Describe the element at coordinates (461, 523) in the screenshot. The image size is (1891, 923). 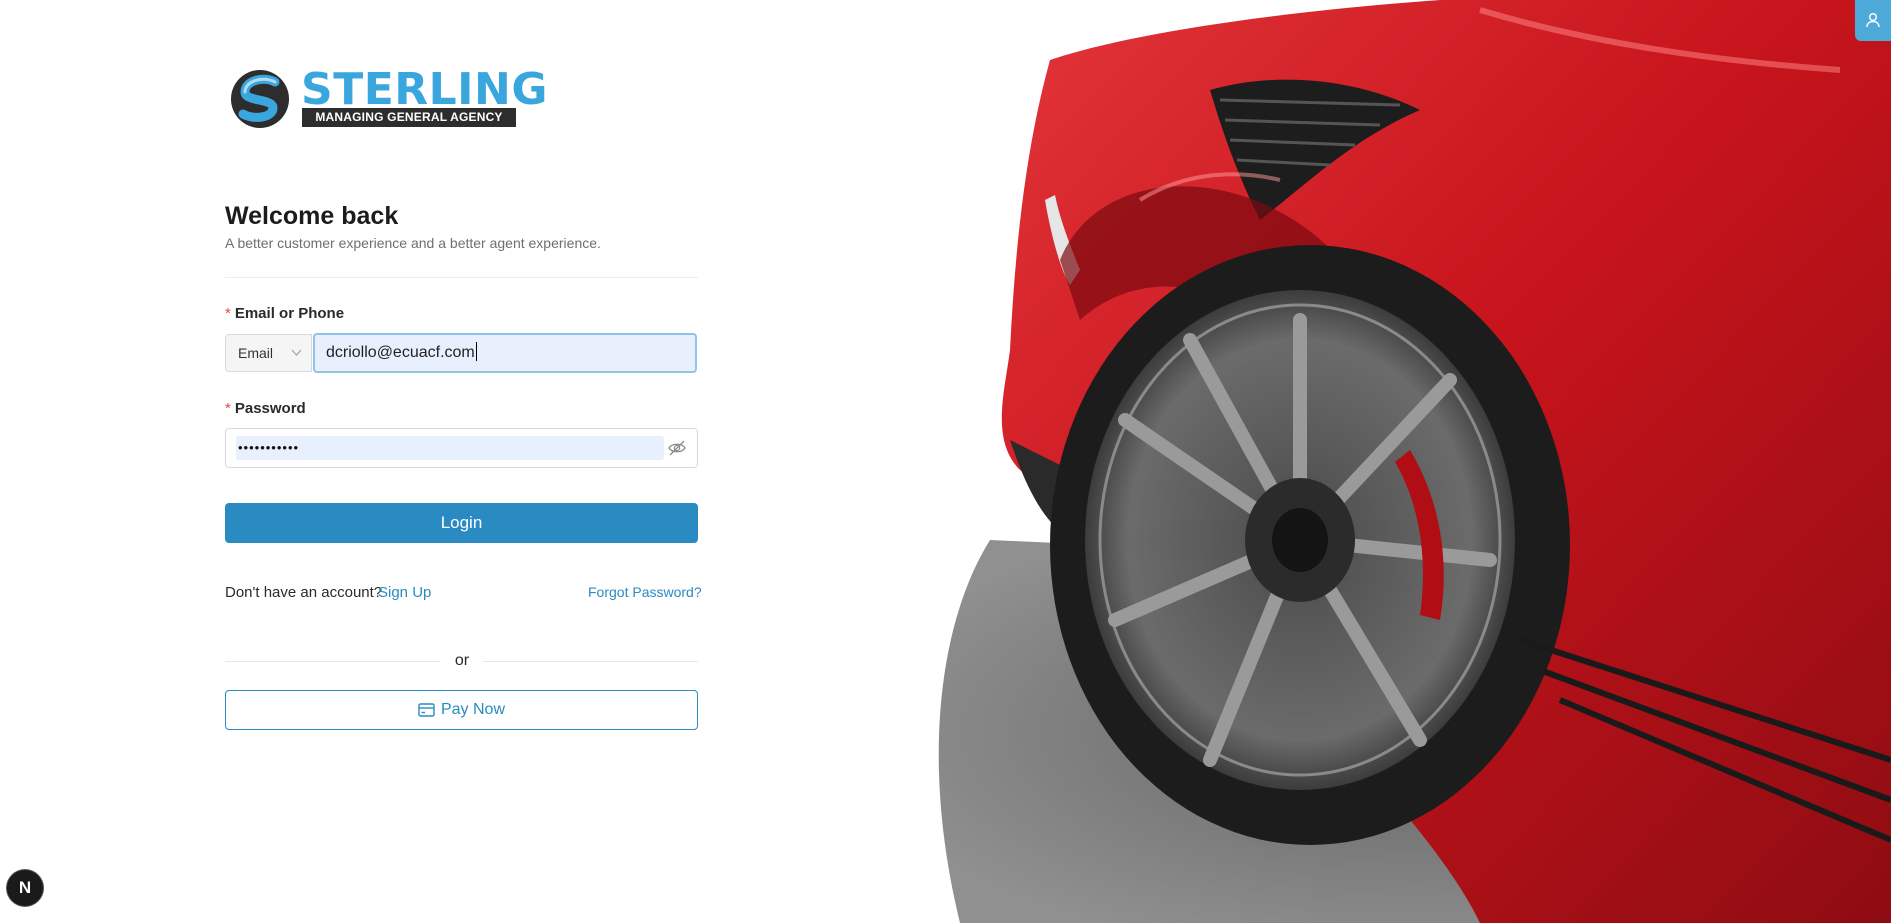
I see `login-button: Login` at that location.